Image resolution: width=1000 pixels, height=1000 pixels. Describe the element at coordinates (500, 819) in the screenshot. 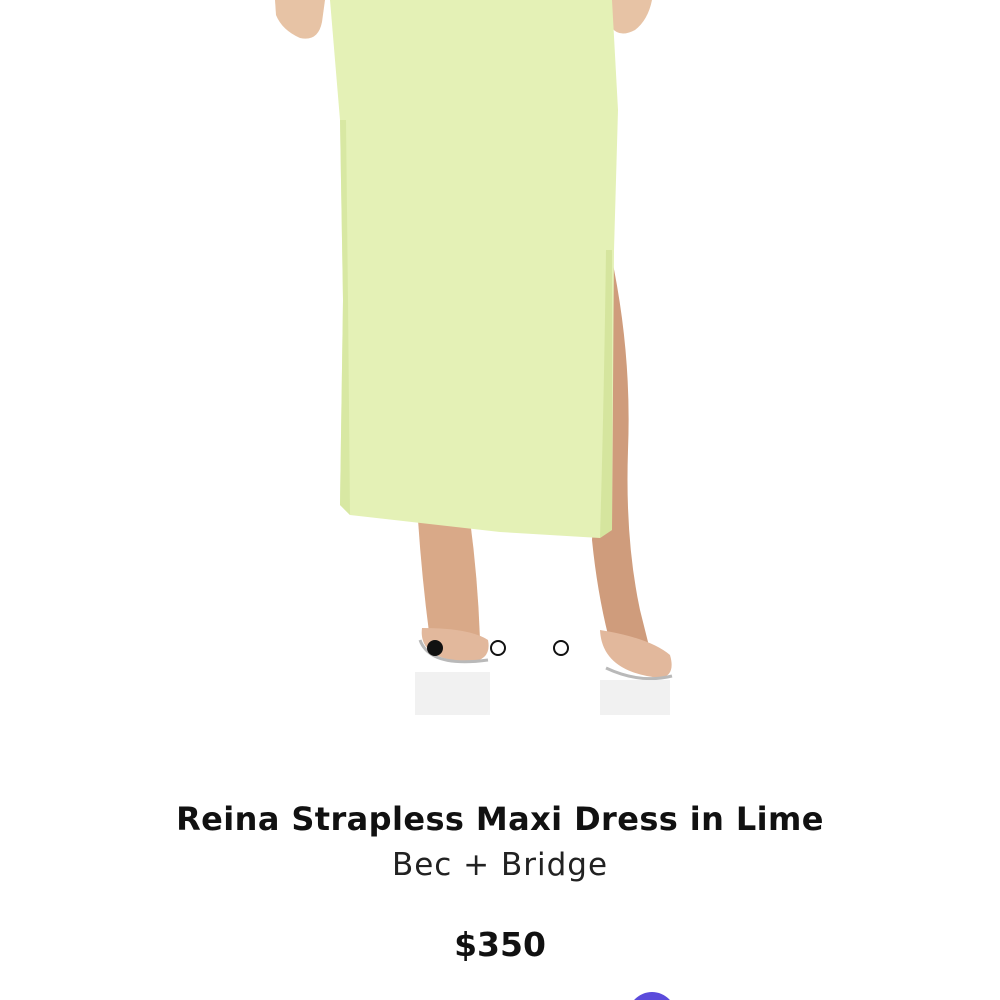

I see `product-title: Reina Strapless Maxi Dress in Lime` at that location.